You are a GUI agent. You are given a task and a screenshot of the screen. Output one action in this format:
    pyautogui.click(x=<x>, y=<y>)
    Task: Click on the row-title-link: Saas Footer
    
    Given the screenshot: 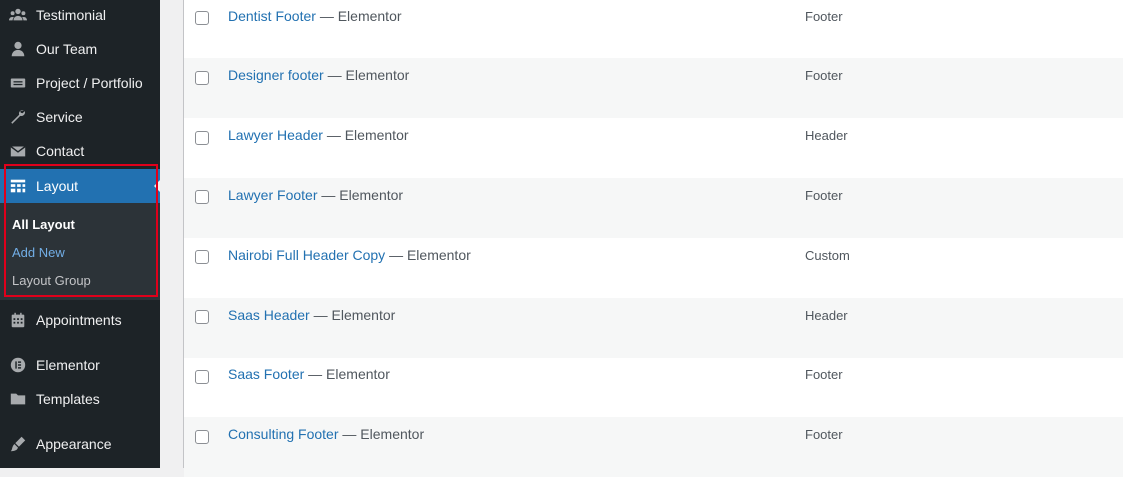 What is the action you would take?
    pyautogui.click(x=266, y=374)
    